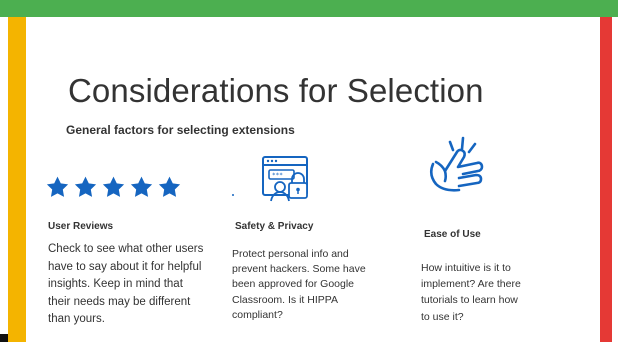  What do you see at coordinates (309, 8) in the screenshot?
I see `top-color-bar` at bounding box center [309, 8].